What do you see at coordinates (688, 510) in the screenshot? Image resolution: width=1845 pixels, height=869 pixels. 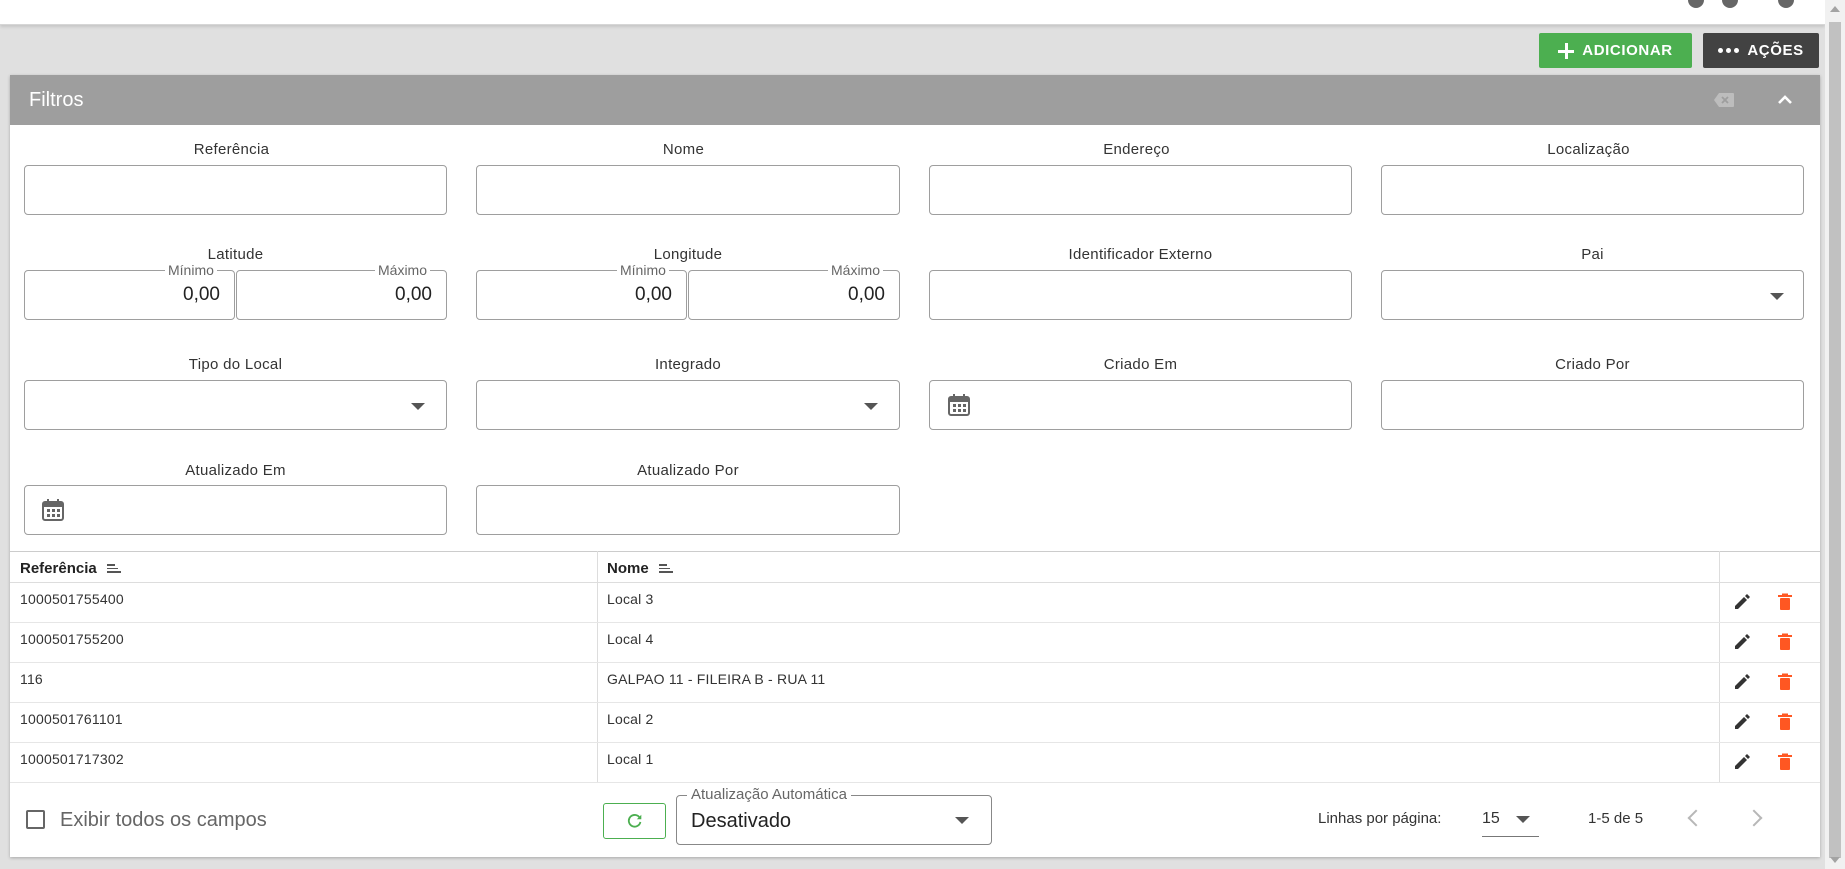 I see `atualizado-por-input` at bounding box center [688, 510].